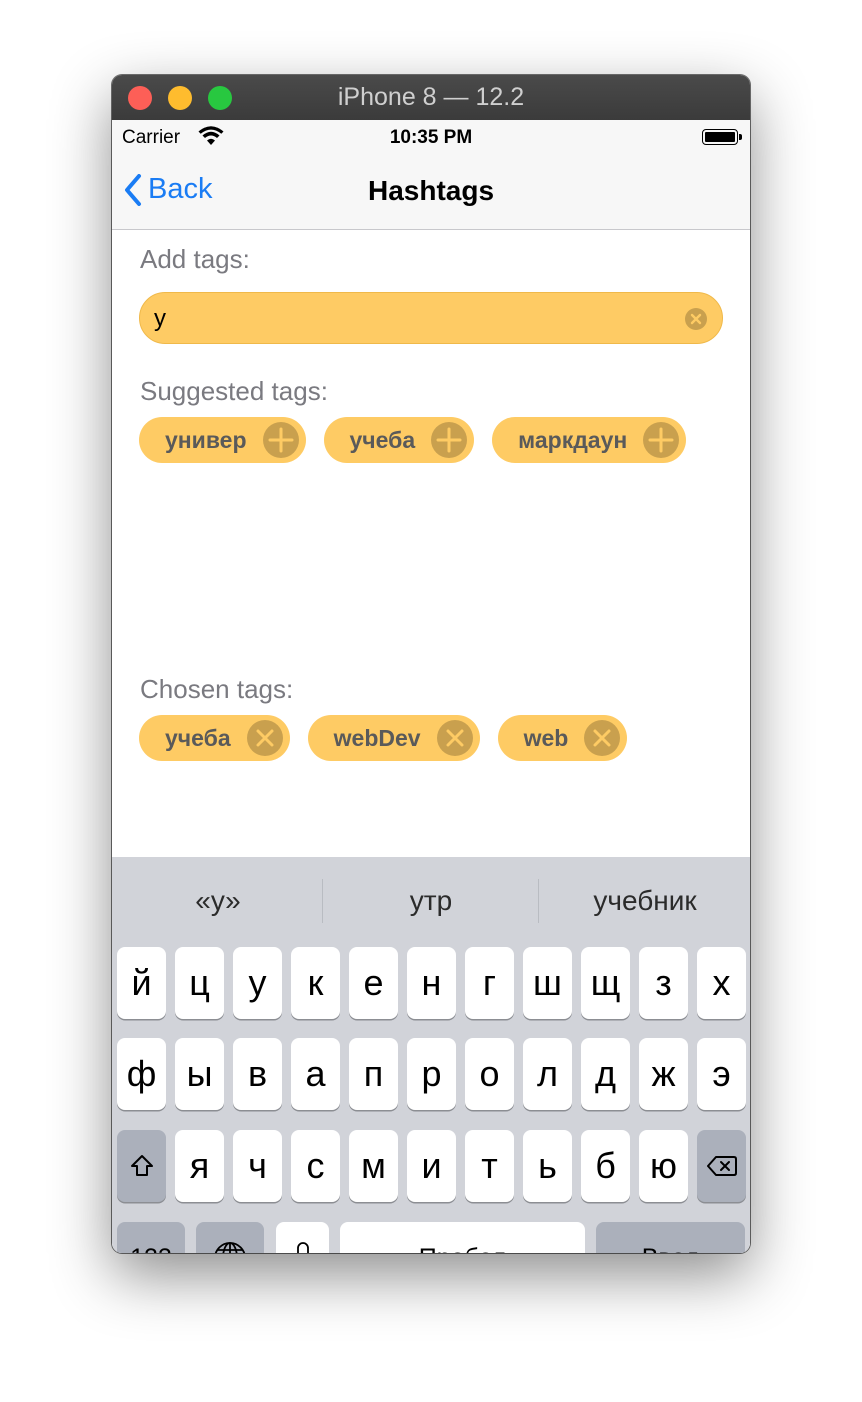 This screenshot has height=1402, width=862. What do you see at coordinates (315, 983) in the screenshot?
I see `key: к` at bounding box center [315, 983].